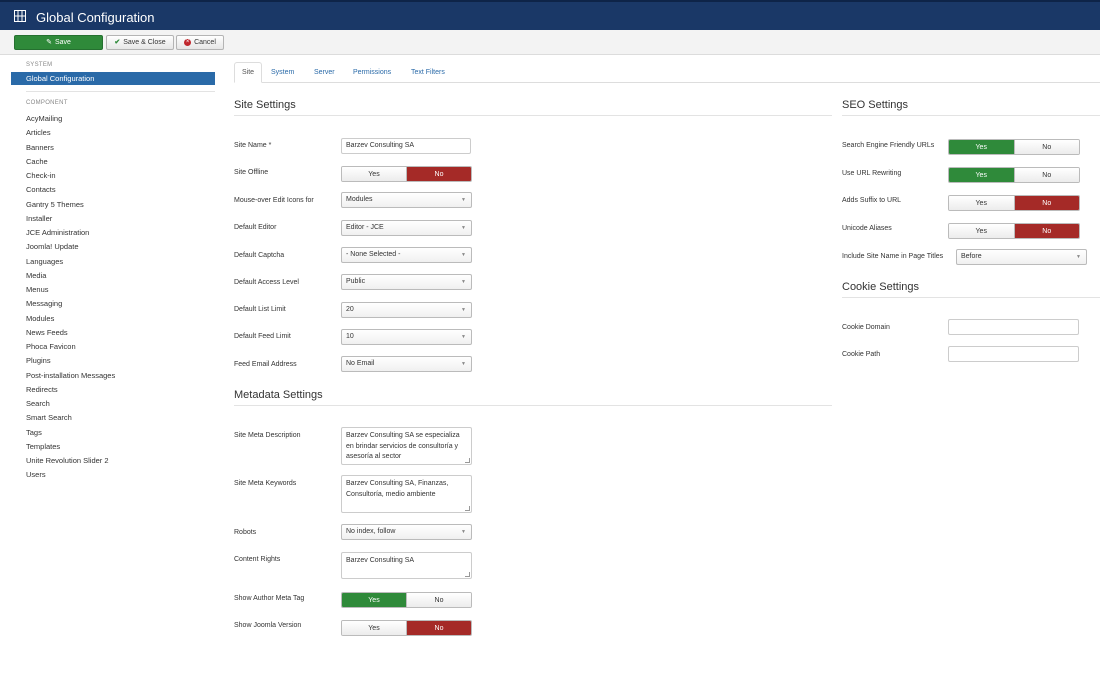 The image size is (1100, 681). I want to click on site-name-input: Barzev Consulting SA, so click(406, 146).